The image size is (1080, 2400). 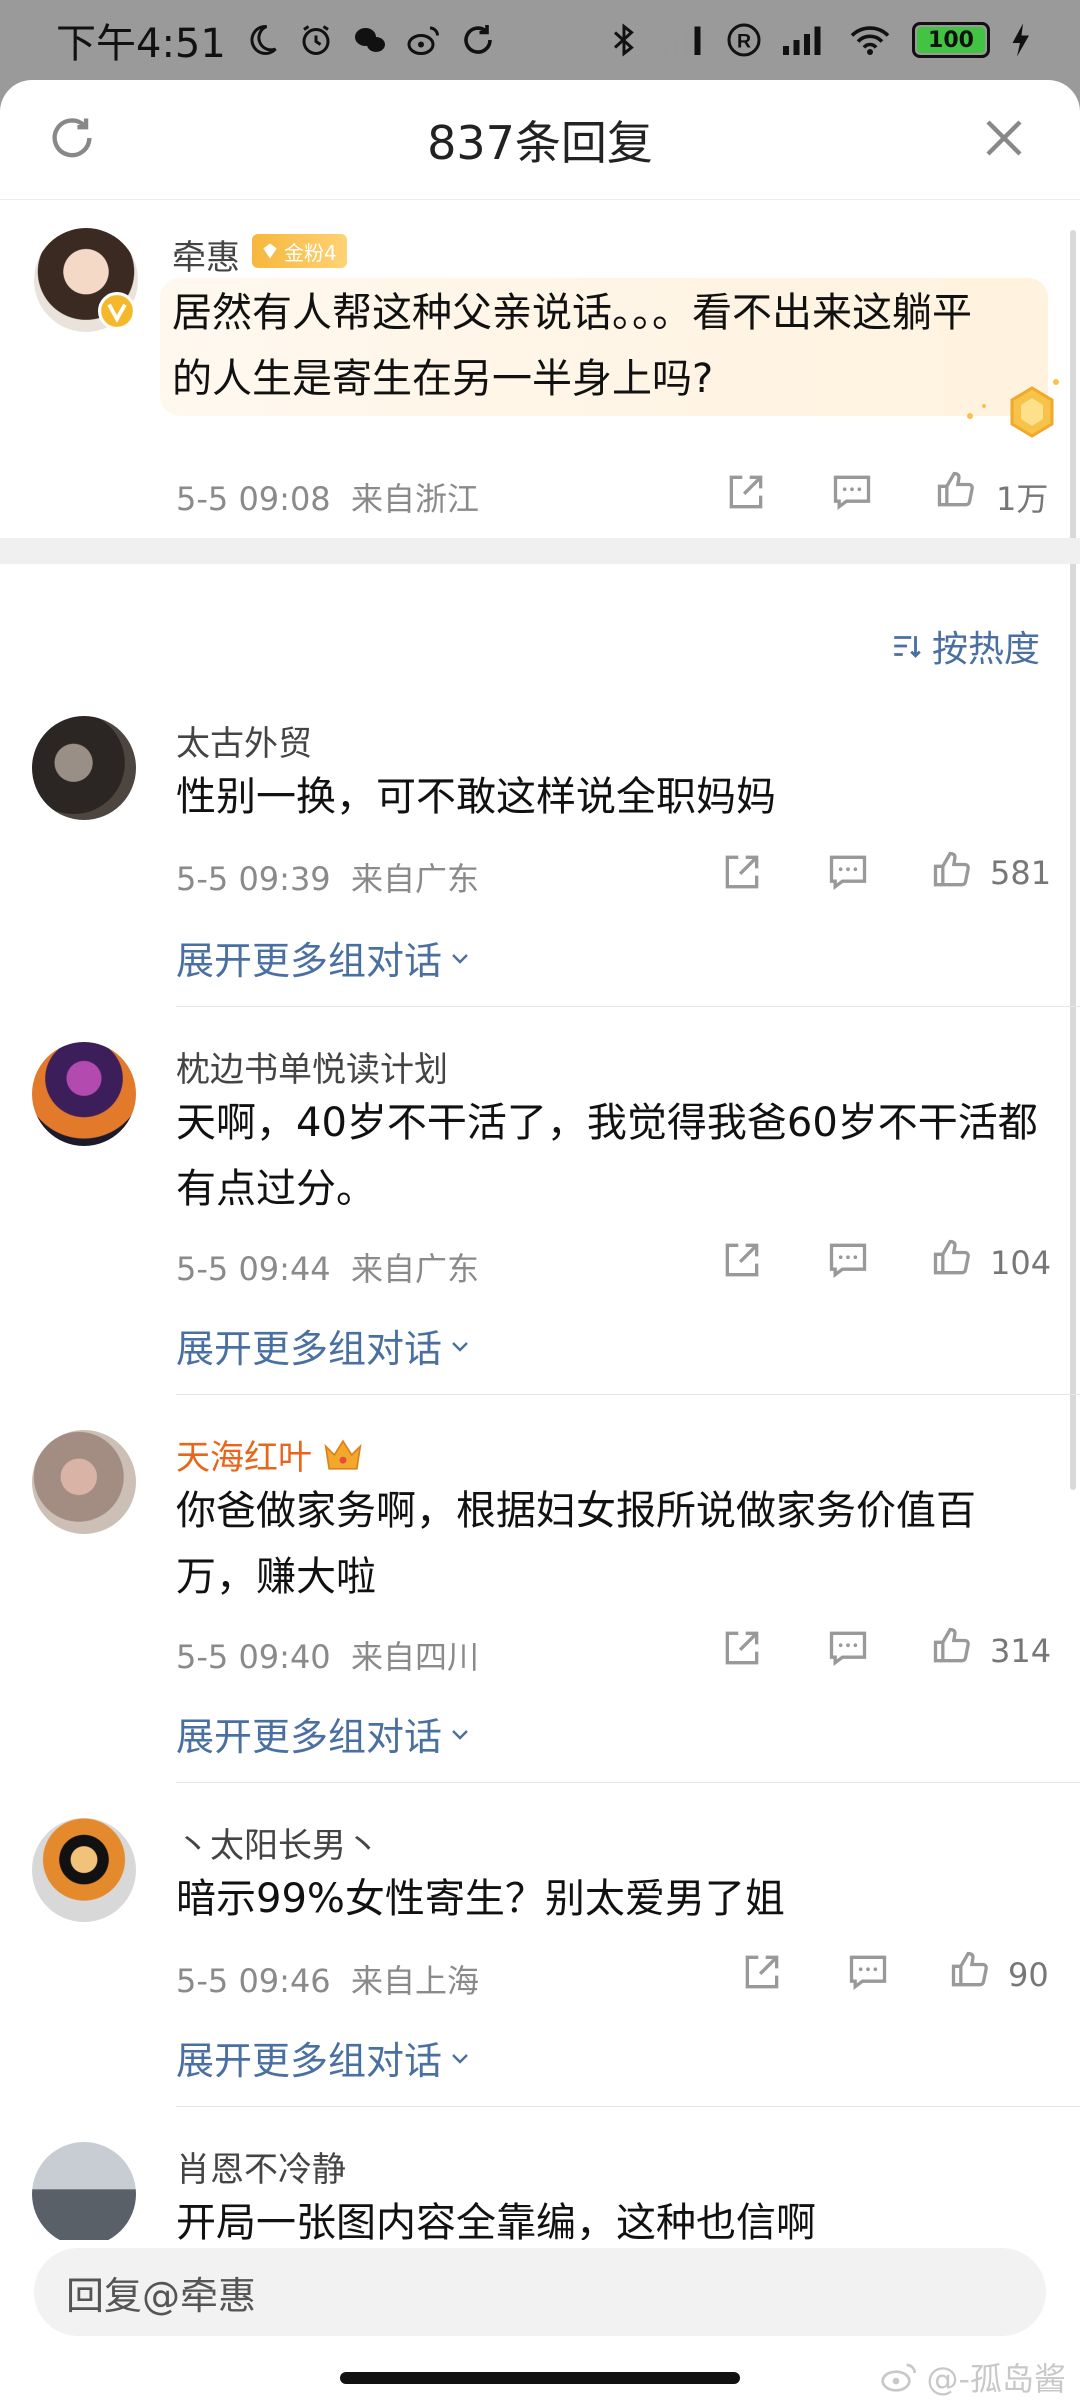 I want to click on like-count: 104, so click(x=1021, y=1263).